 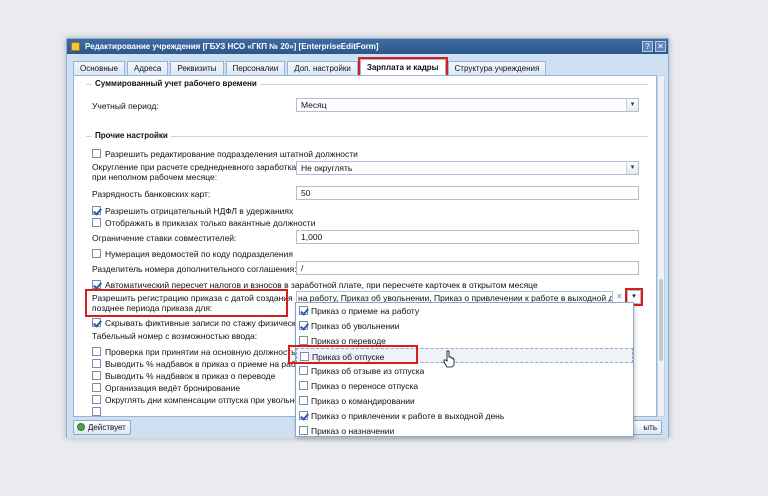 What do you see at coordinates (464, 400) in the screenshot?
I see `dropdown-item: Приказ о командировании` at bounding box center [464, 400].